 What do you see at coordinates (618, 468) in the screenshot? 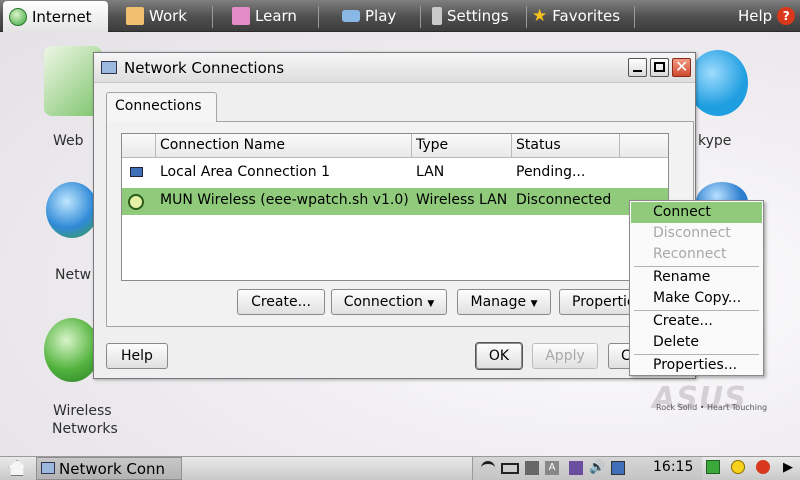
I see `monitor-tray-icon` at bounding box center [618, 468].